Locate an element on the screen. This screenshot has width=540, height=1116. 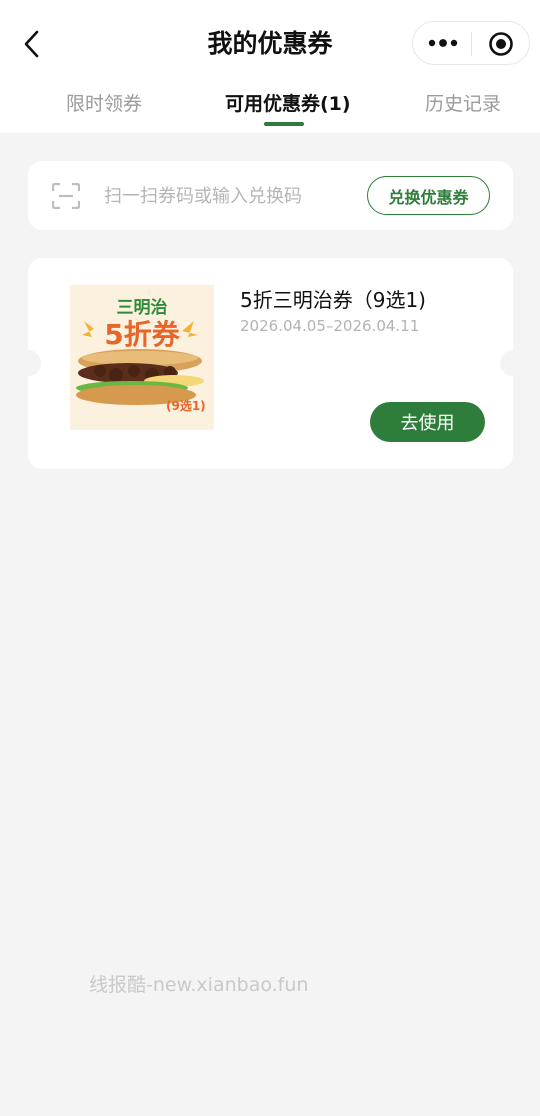
more-button is located at coordinates (443, 43).